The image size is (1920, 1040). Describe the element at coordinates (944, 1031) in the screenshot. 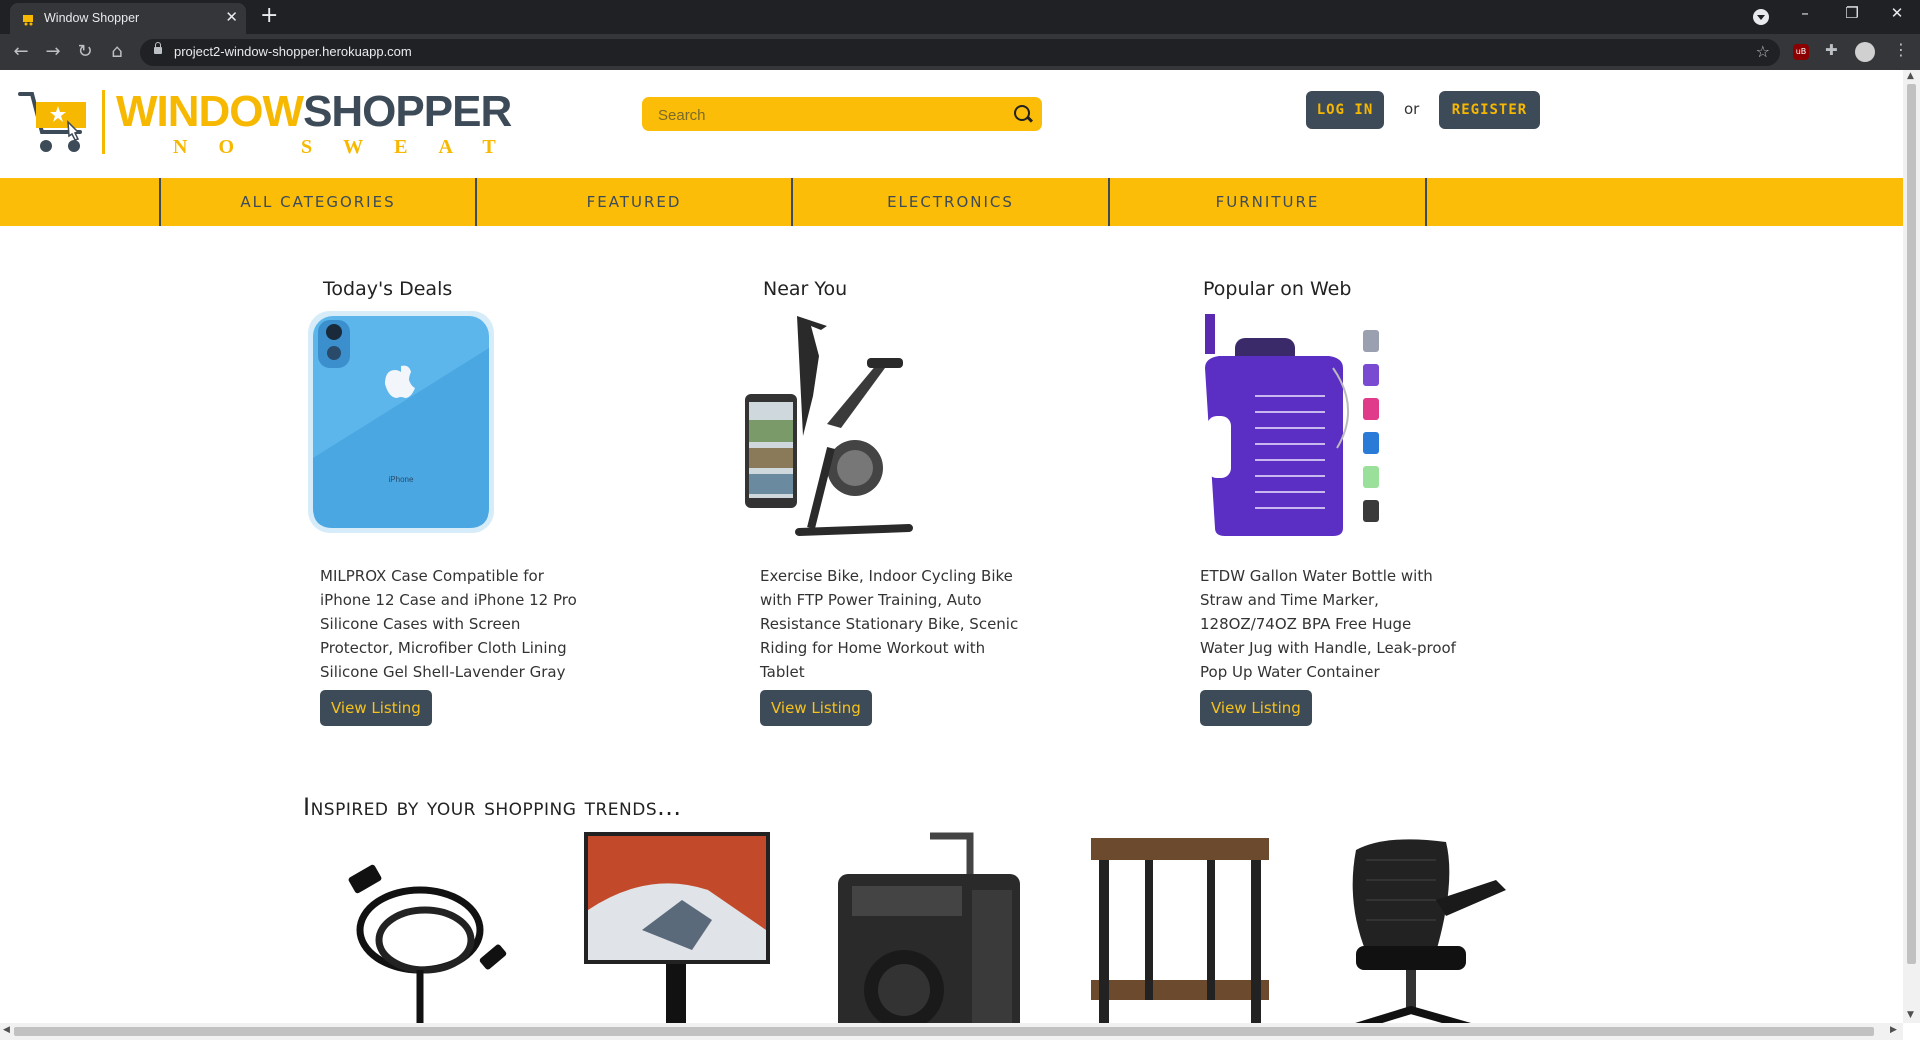

I see `horizontal-scroll-thumb` at that location.